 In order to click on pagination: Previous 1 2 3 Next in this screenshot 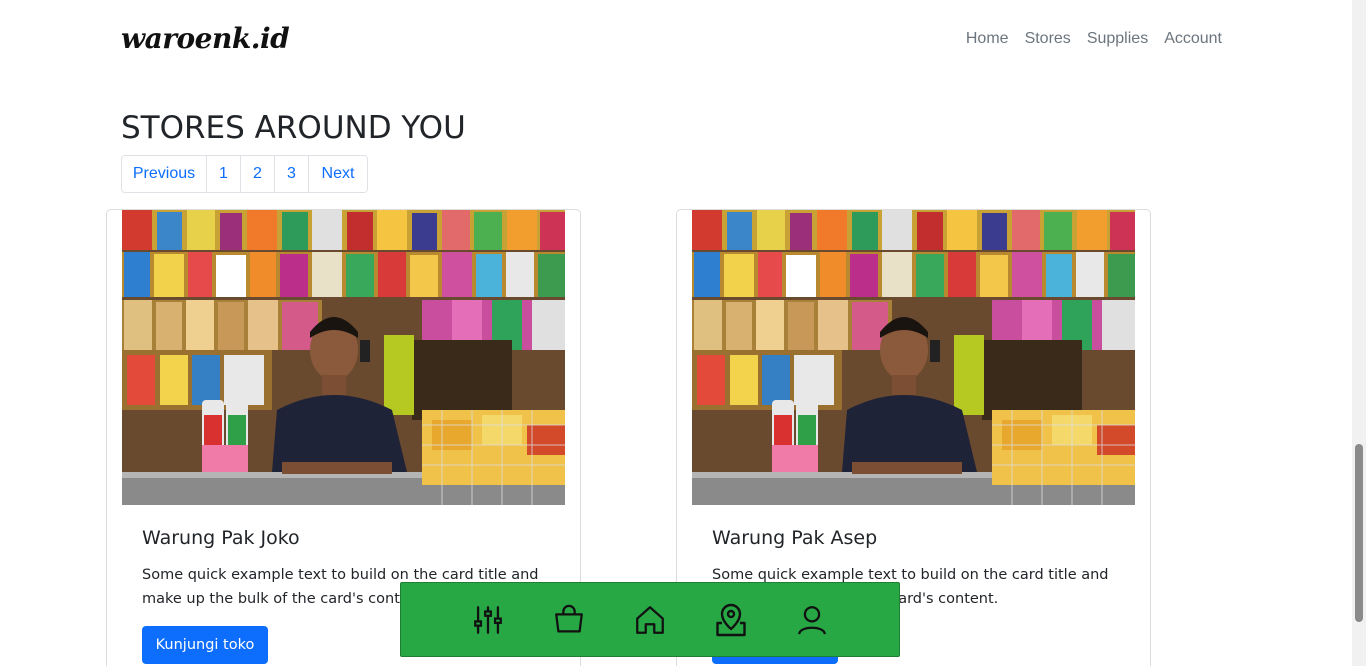, I will do `click(244, 174)`.